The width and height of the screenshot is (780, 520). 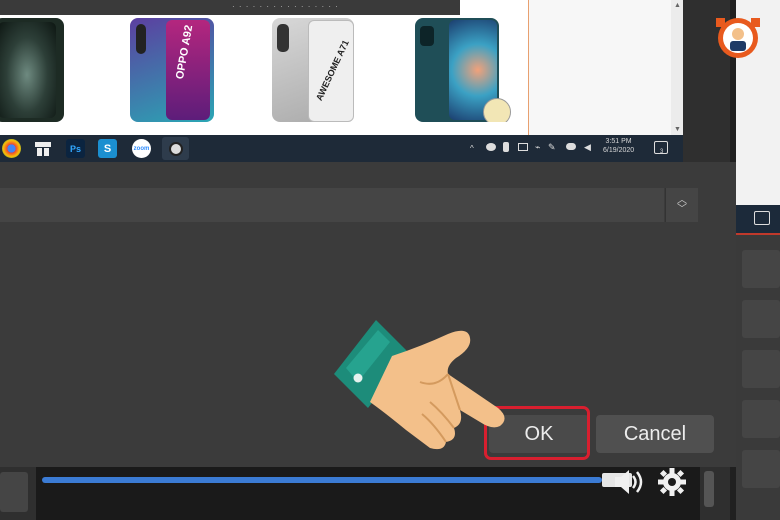 What do you see at coordinates (491, 147) in the screenshot?
I see `cloud-icon` at bounding box center [491, 147].